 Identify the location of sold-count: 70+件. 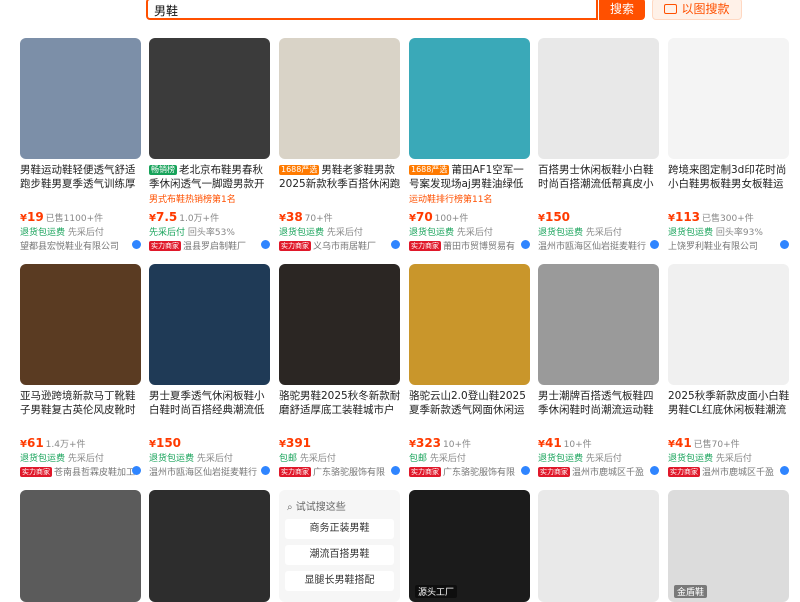
(318, 219).